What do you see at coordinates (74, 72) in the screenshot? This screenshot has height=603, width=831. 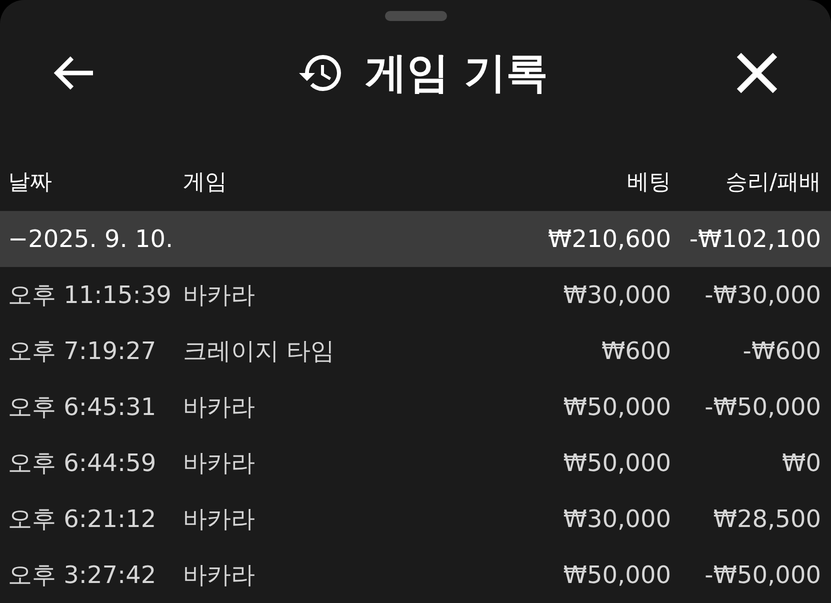 I see `back-arrow-icon` at bounding box center [74, 72].